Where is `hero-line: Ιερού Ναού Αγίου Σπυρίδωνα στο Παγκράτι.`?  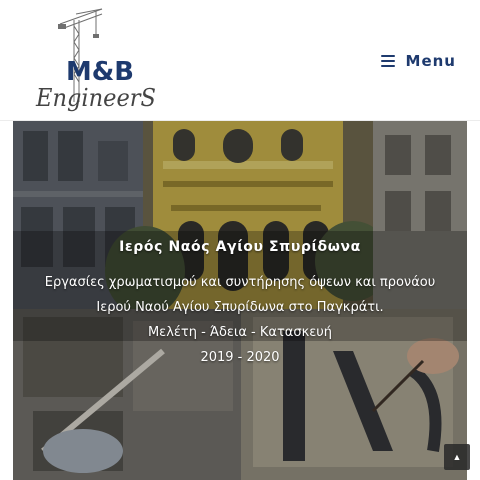
hero-line: Ιερού Ναού Αγίου Σπυρίδωνα στο Παγκράτι. is located at coordinates (240, 307).